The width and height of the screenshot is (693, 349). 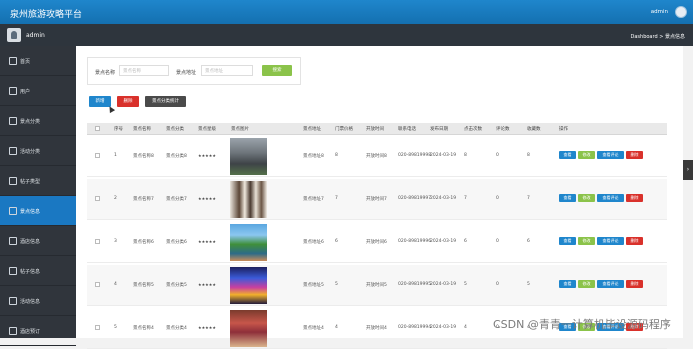 I want to click on home-icon, so click(x=13, y=61).